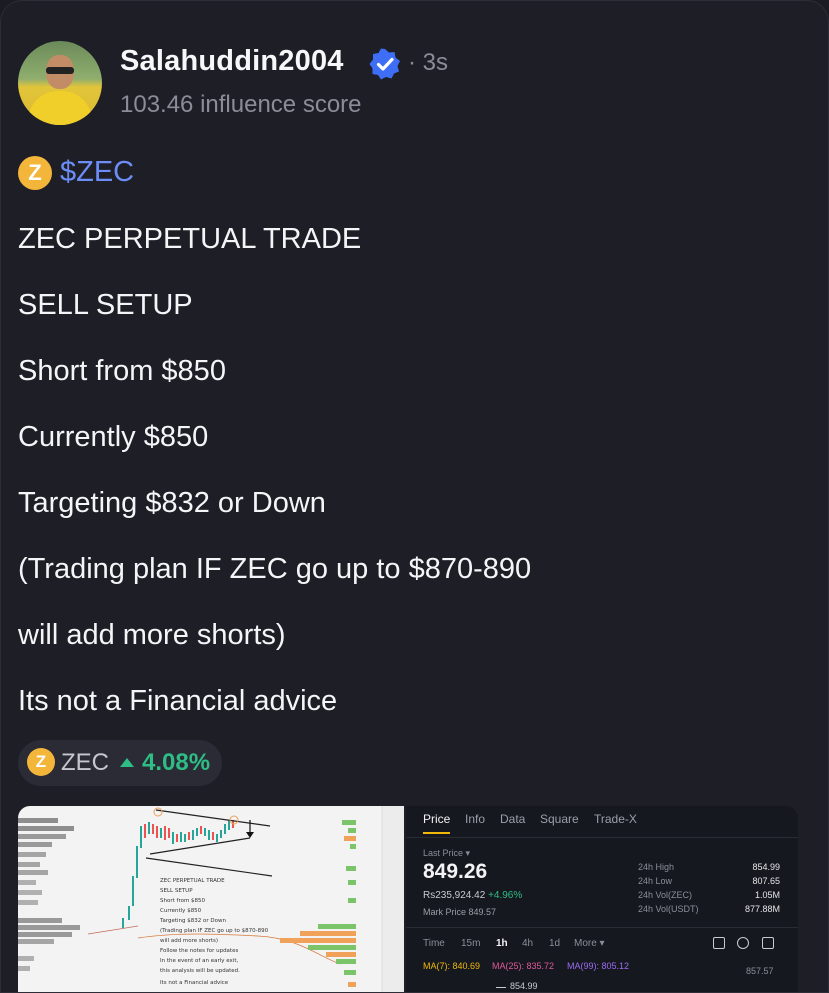 This screenshot has height=993, width=829. I want to click on chart-note: Its not a Financial advice, so click(194, 983).